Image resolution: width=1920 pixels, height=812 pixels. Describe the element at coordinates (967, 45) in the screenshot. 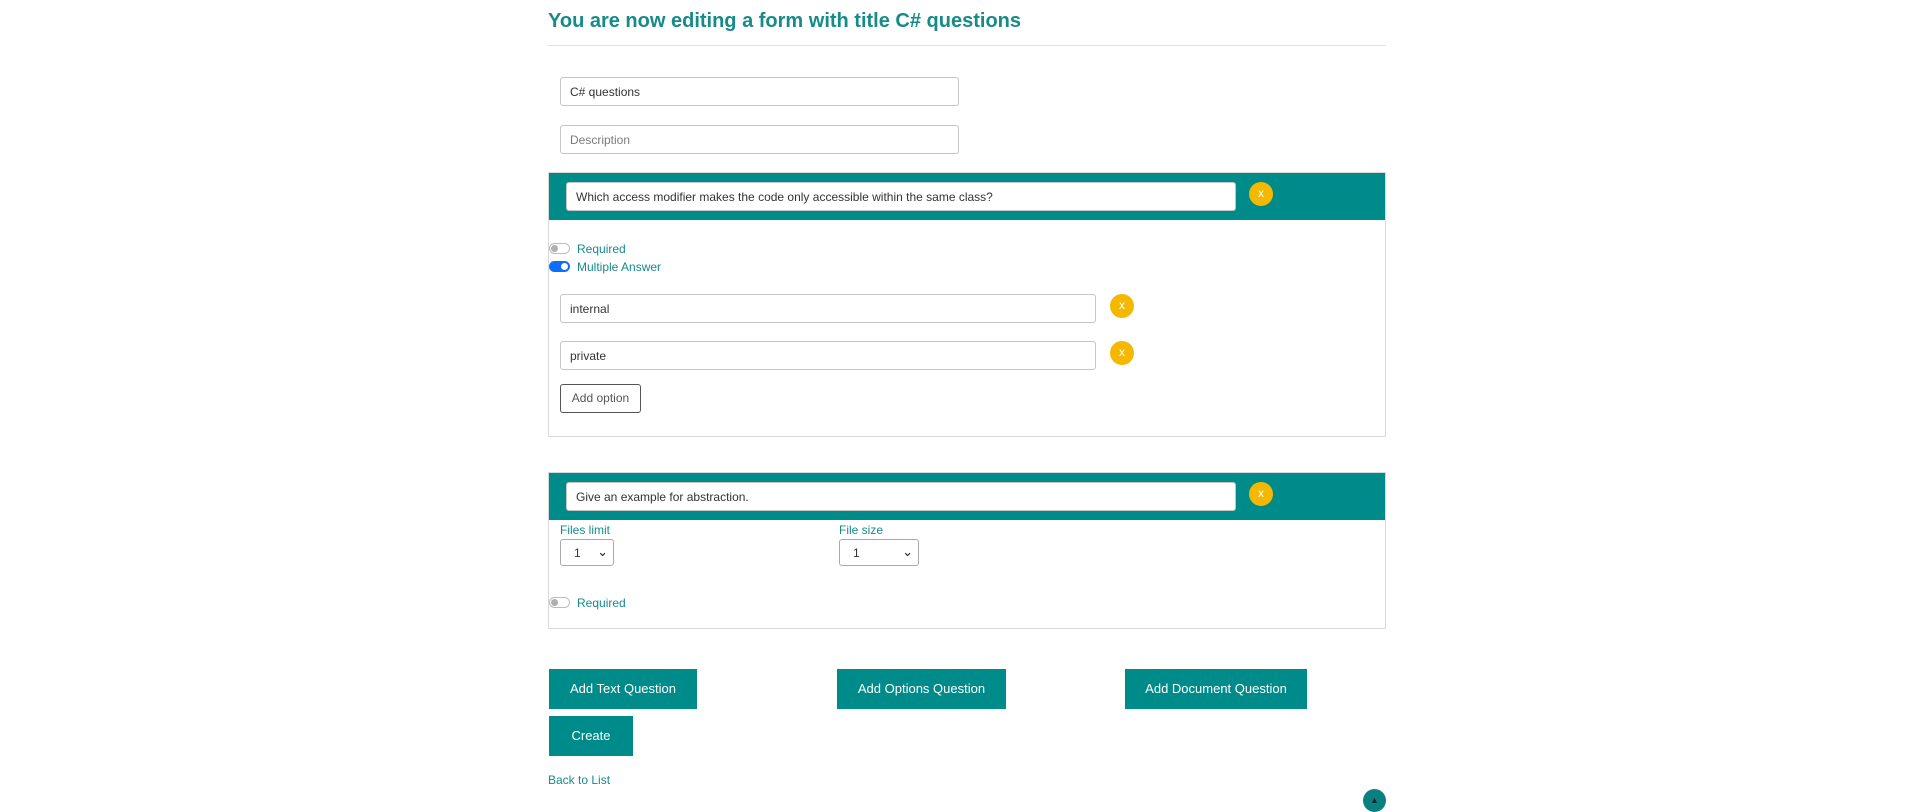

I see `title-divider` at that location.